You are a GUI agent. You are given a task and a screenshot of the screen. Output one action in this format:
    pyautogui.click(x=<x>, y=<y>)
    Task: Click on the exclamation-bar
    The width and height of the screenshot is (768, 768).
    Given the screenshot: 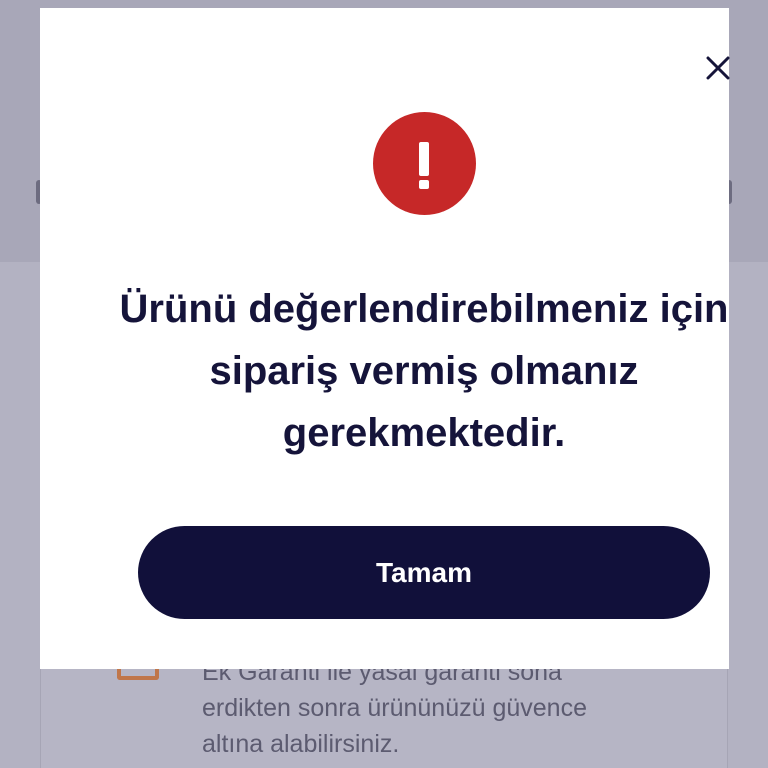 What is the action you would take?
    pyautogui.click(x=424, y=159)
    